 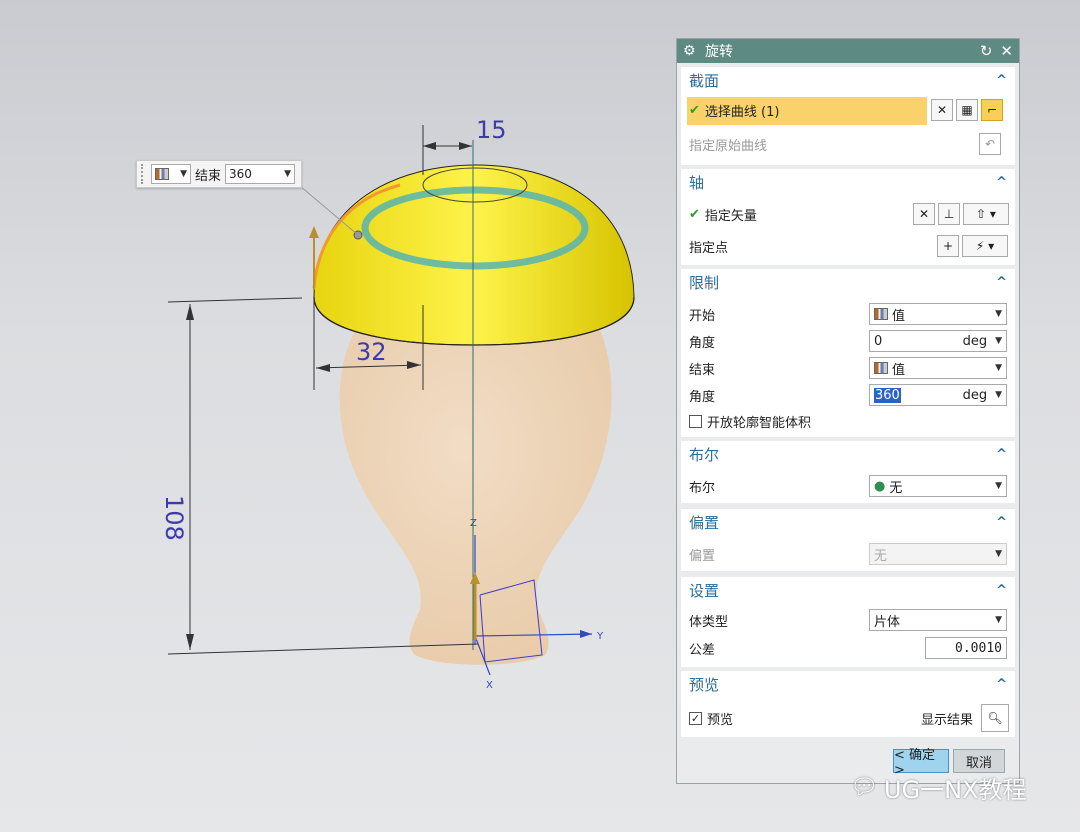 What do you see at coordinates (695, 718) in the screenshot?
I see `preview-checkbox: ✓` at bounding box center [695, 718].